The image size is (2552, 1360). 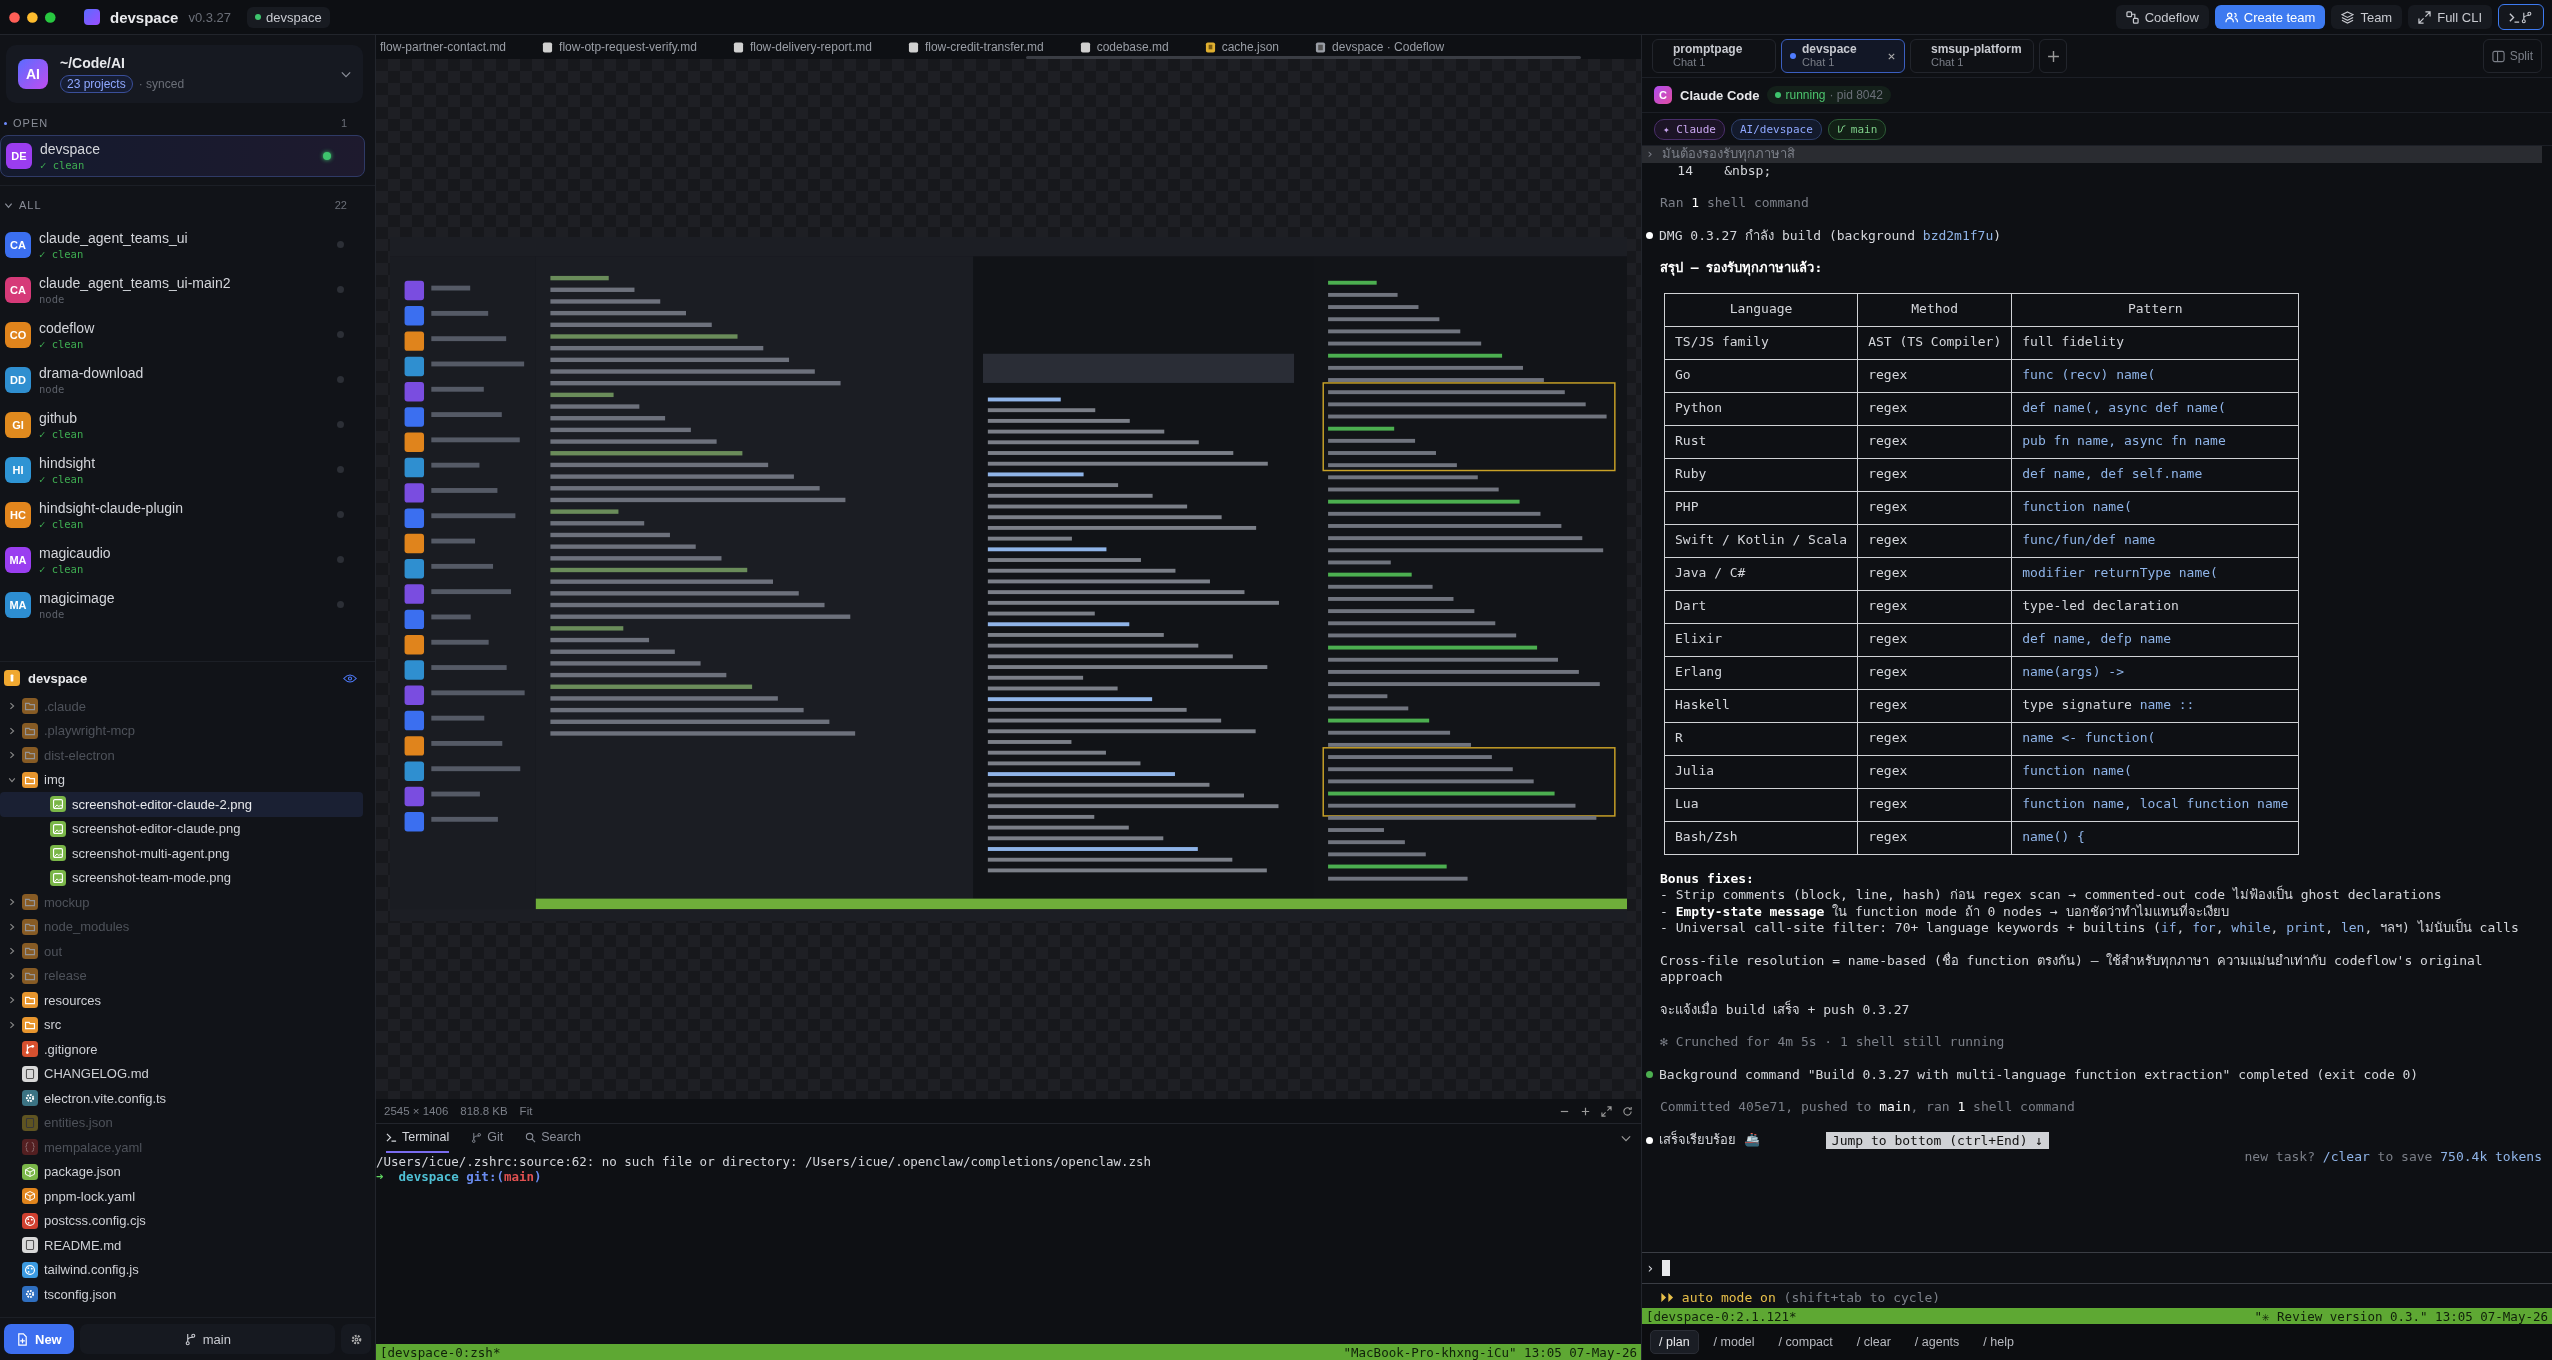 I want to click on file-tree-item: screenshot-team-mode.png, so click(x=181, y=877).